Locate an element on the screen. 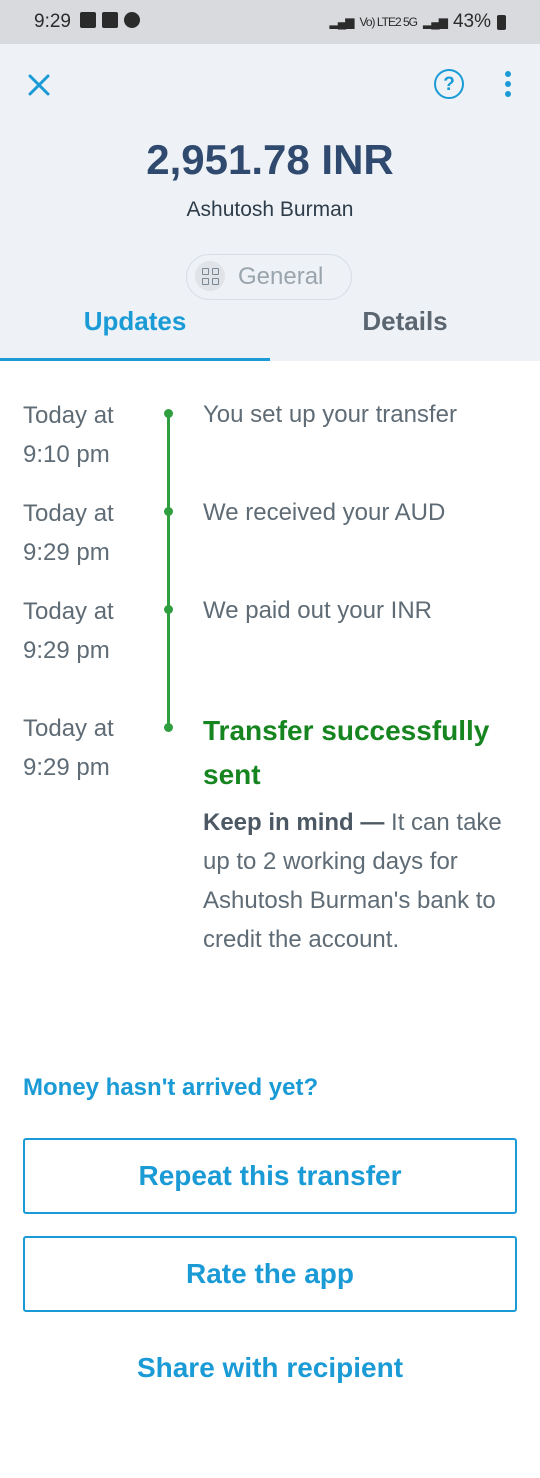 The image size is (540, 1478). note-bold: Keep in mind — is located at coordinates (294, 822).